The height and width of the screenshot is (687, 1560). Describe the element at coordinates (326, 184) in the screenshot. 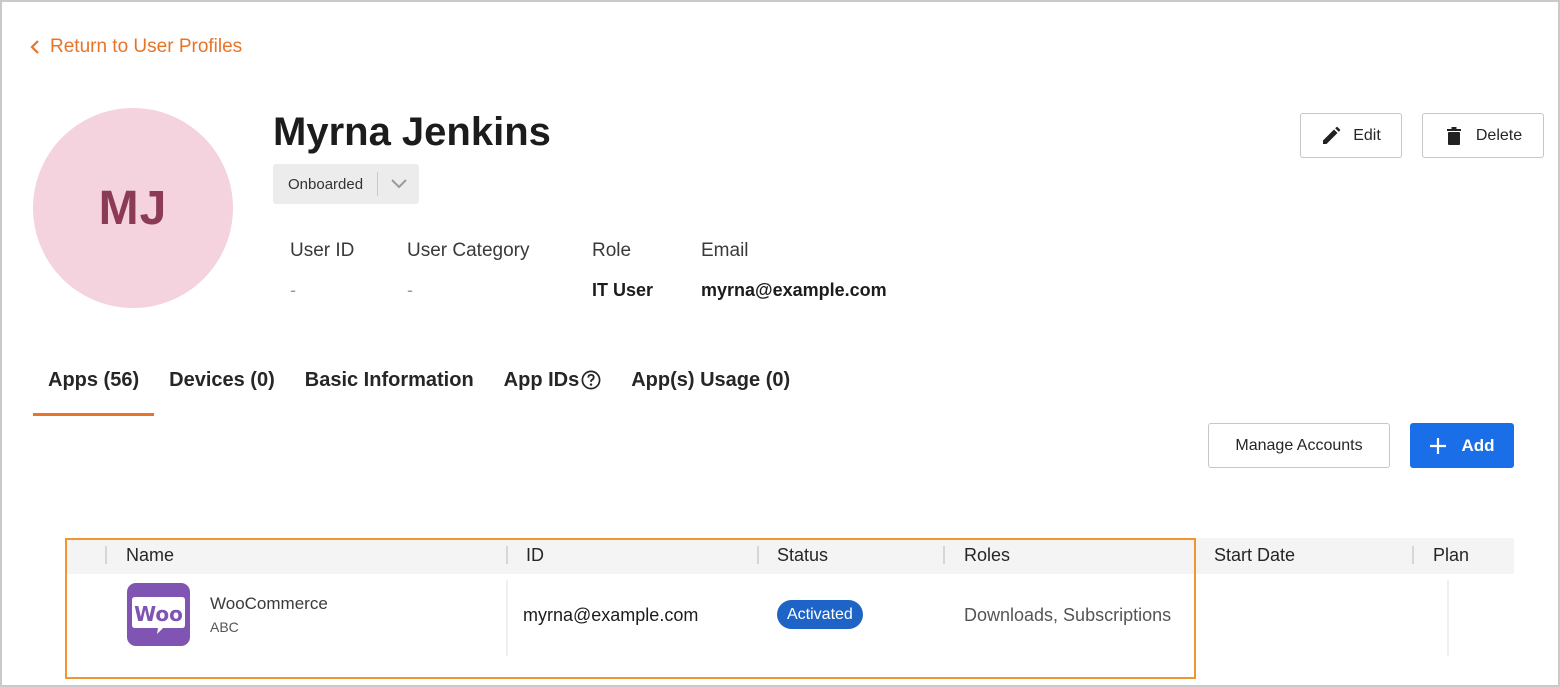

I see `status-dropdown-value: Onboarded` at that location.